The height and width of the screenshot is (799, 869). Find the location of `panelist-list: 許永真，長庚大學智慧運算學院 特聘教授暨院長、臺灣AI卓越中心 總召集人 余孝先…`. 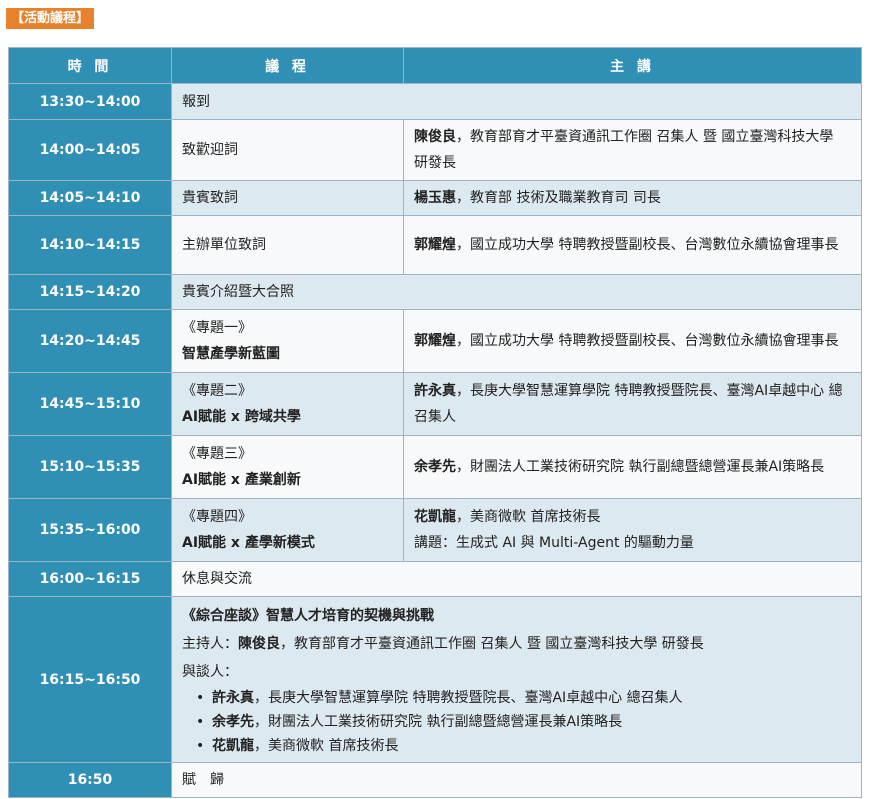

panelist-list: 許永真，長庚大學智慧運算學院 特聘教授暨院長、臺灣AI卓越中心 總召集人 余孝先… is located at coordinates (516, 722).